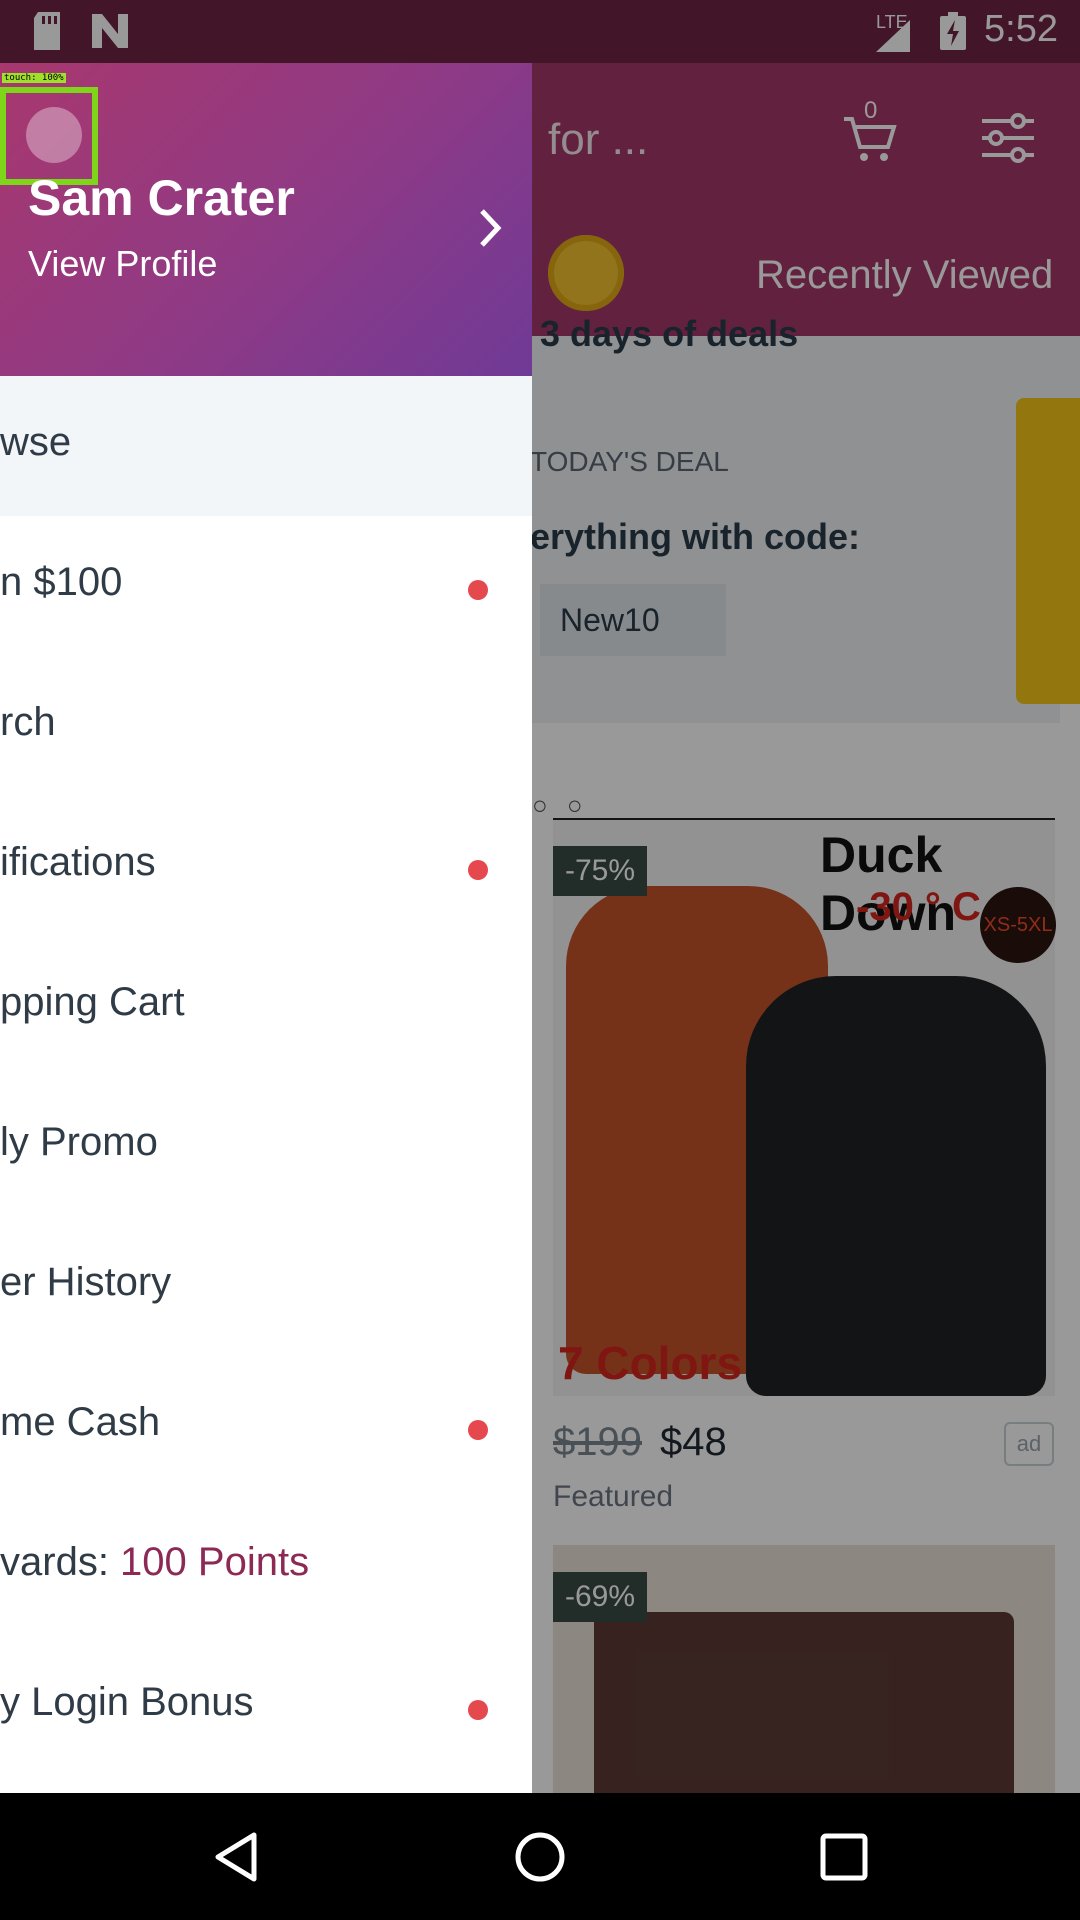  What do you see at coordinates (36, 442) in the screenshot?
I see `drawer-item-label: wse` at bounding box center [36, 442].